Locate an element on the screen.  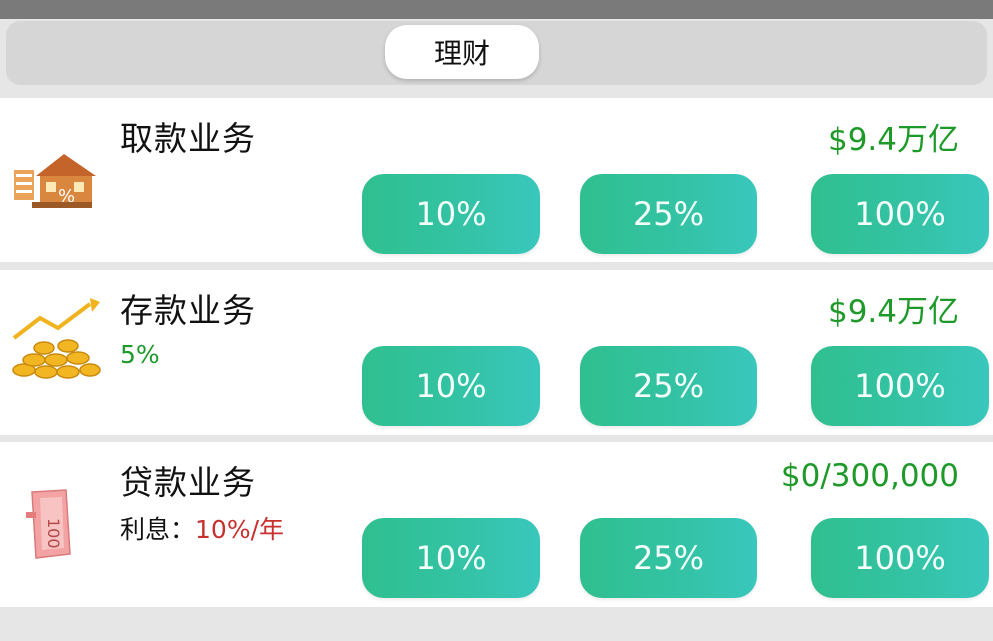
loan-interest: 利息：10%/年 is located at coordinates (202, 528).